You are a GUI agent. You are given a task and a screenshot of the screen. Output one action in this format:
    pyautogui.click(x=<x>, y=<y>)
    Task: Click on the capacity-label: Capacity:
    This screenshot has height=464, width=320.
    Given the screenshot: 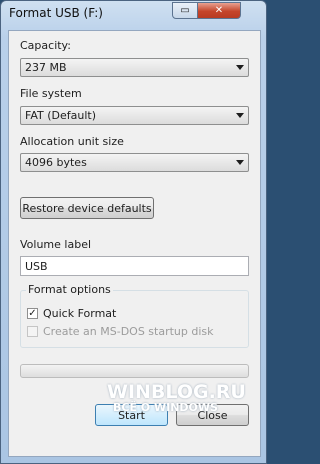 What is the action you would take?
    pyautogui.click(x=45, y=45)
    